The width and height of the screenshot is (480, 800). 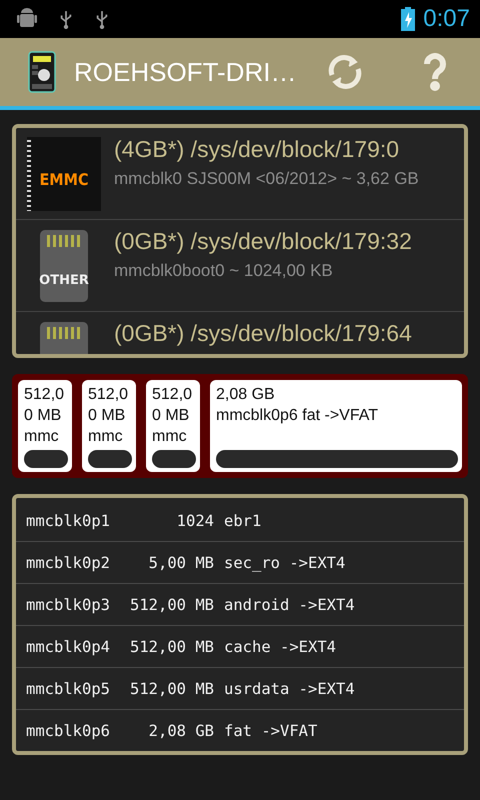 I want to click on app-icon, so click(x=42, y=72).